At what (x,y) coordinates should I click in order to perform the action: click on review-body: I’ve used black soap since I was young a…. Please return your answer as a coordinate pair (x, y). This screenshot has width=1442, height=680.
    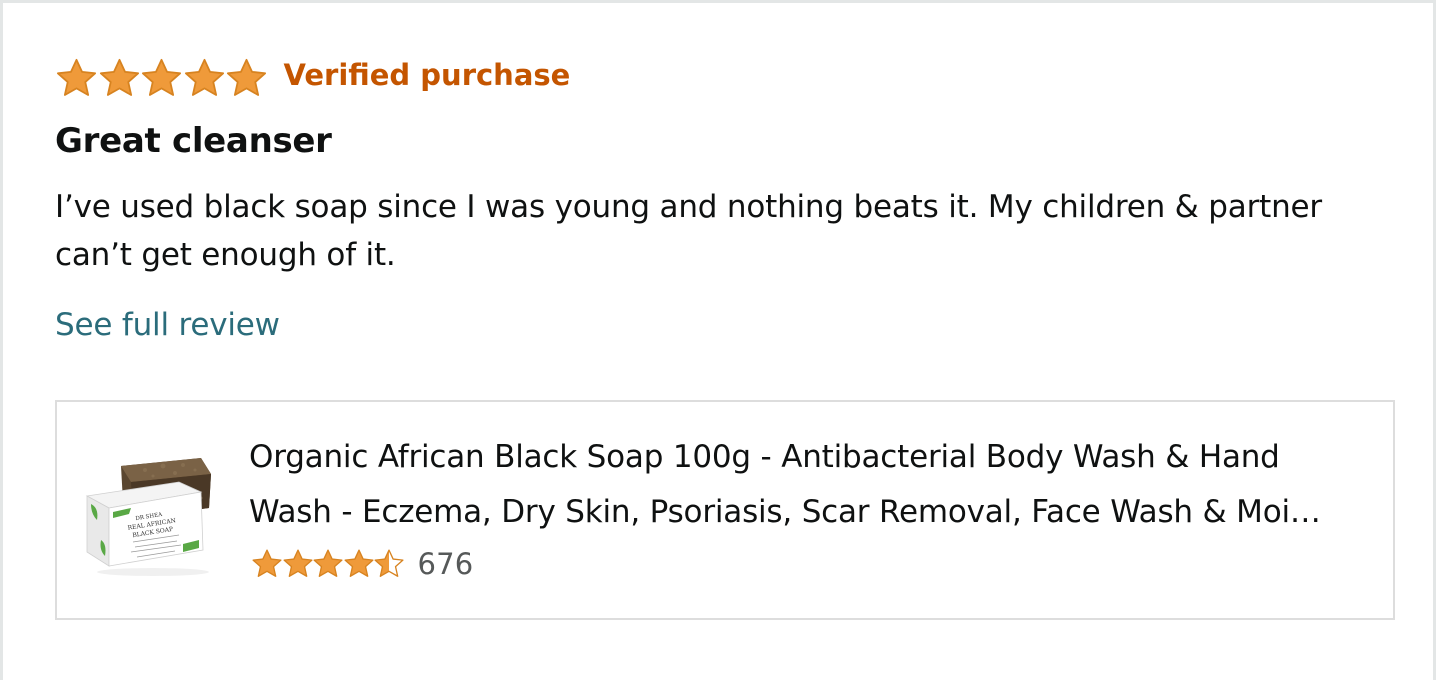
    Looking at the image, I should click on (688, 231).